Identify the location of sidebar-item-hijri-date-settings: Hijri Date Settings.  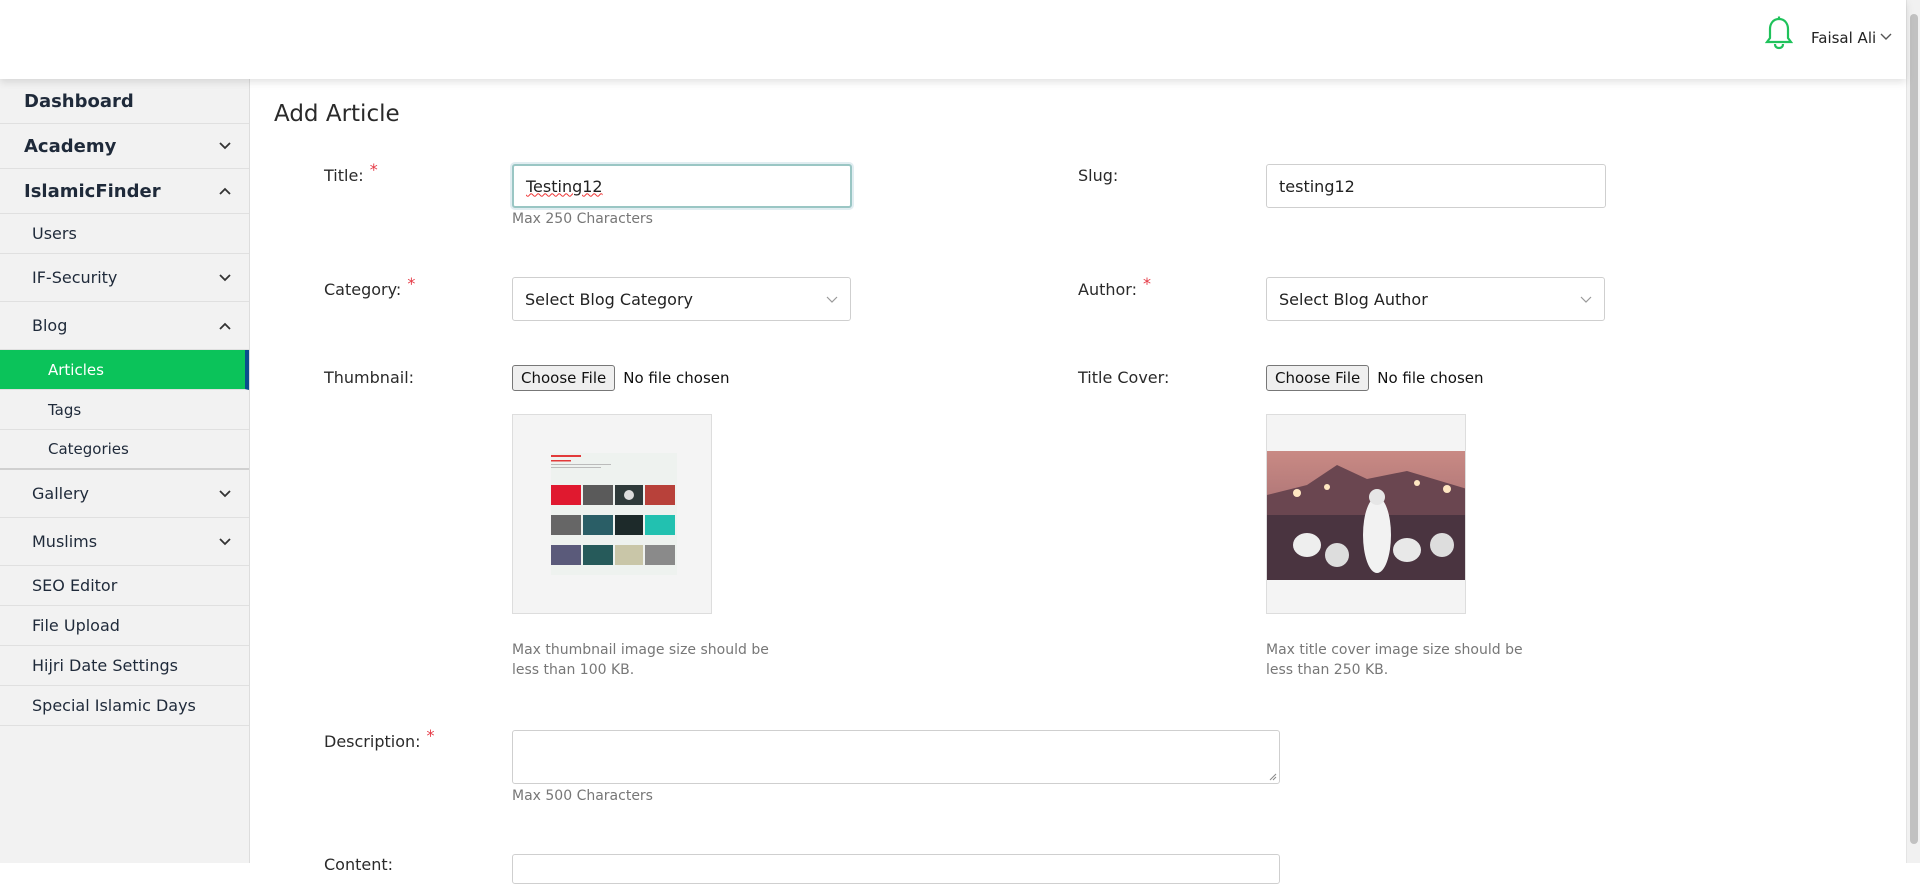
(124, 666).